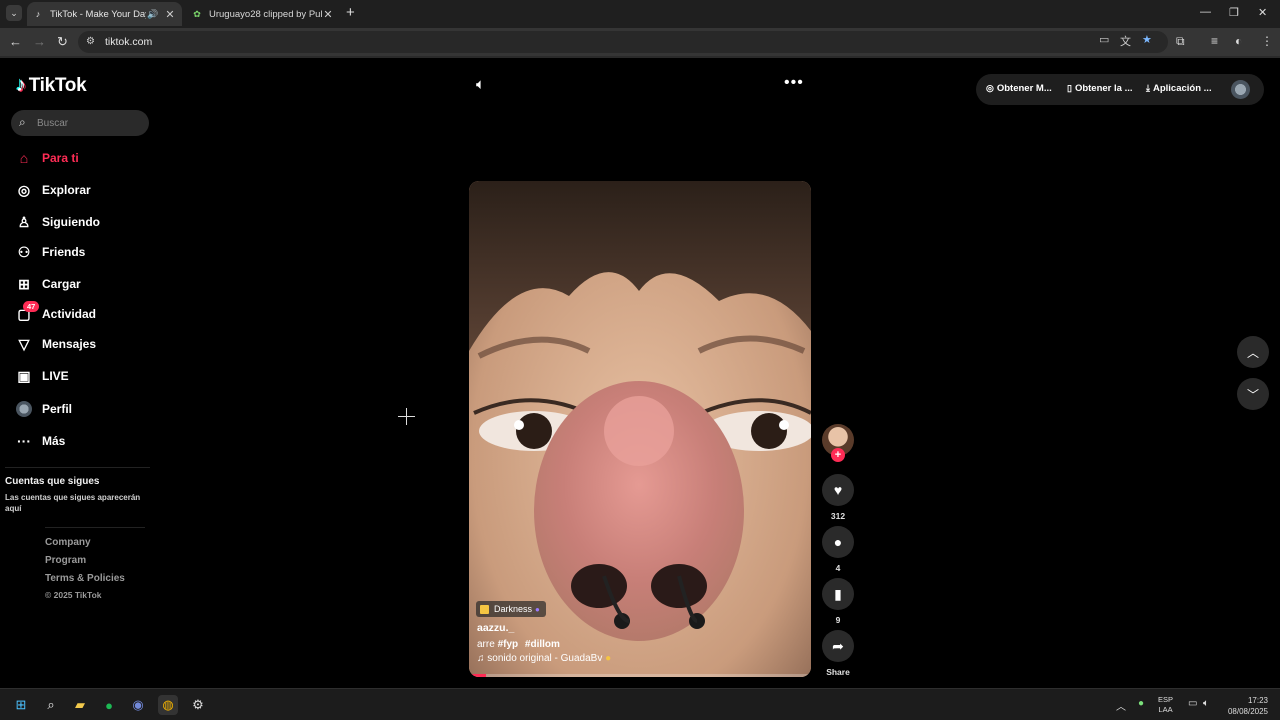  I want to click on microphone-icon: ●, so click(1141, 703).